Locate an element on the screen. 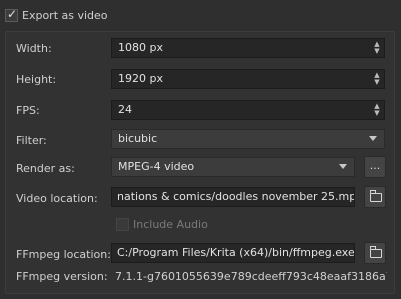  export-as-video-checkbox: ✓ is located at coordinates (11, 14).